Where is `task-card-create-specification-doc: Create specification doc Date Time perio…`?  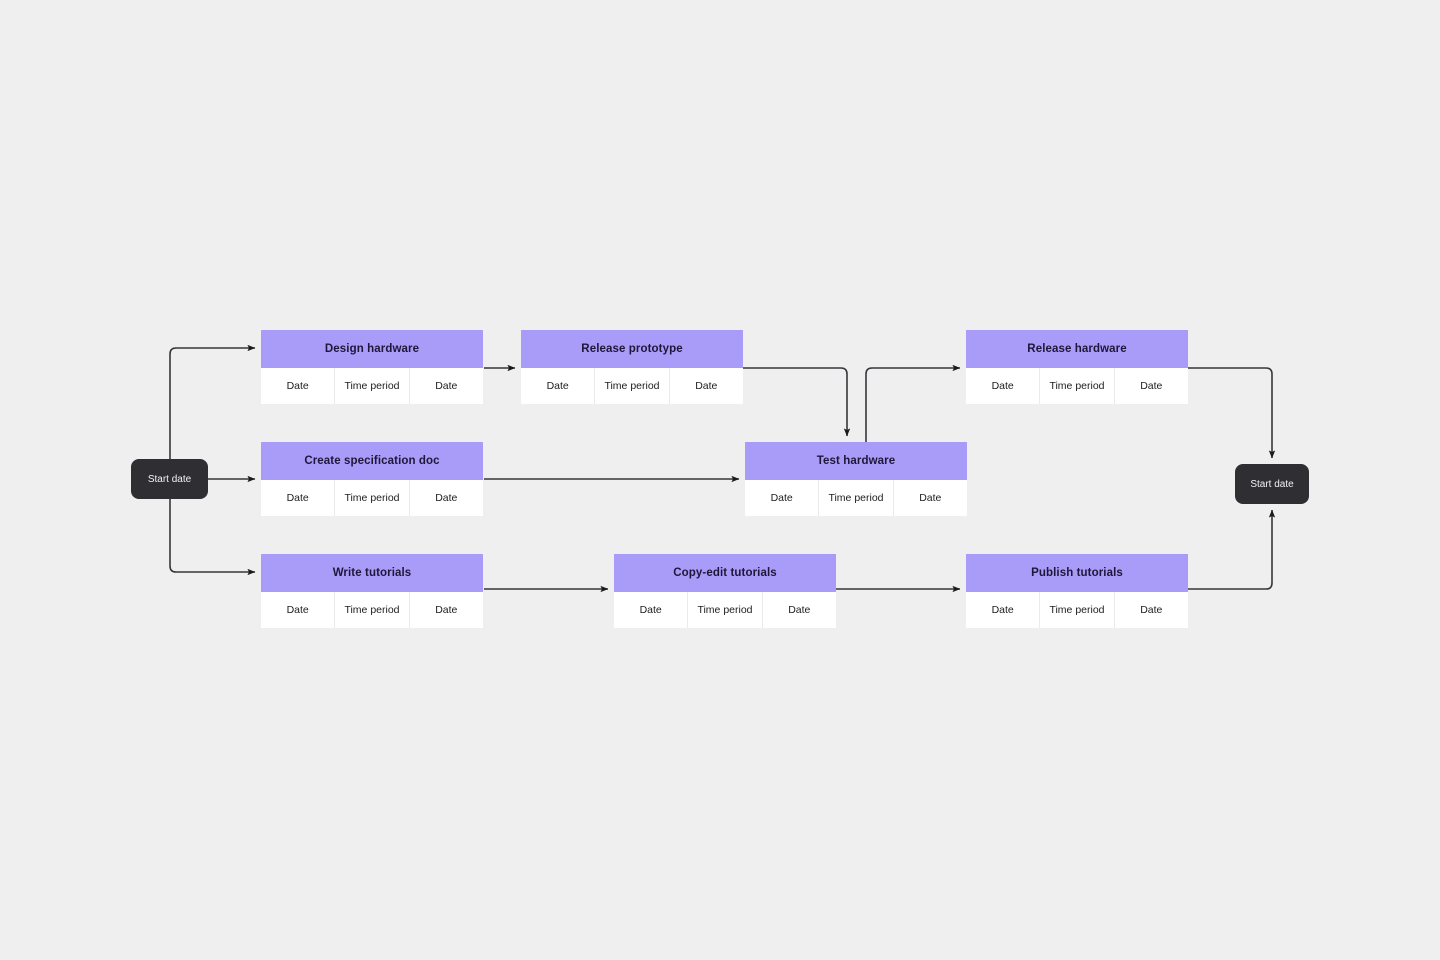 task-card-create-specification-doc: Create specification doc Date Time perio… is located at coordinates (372, 479).